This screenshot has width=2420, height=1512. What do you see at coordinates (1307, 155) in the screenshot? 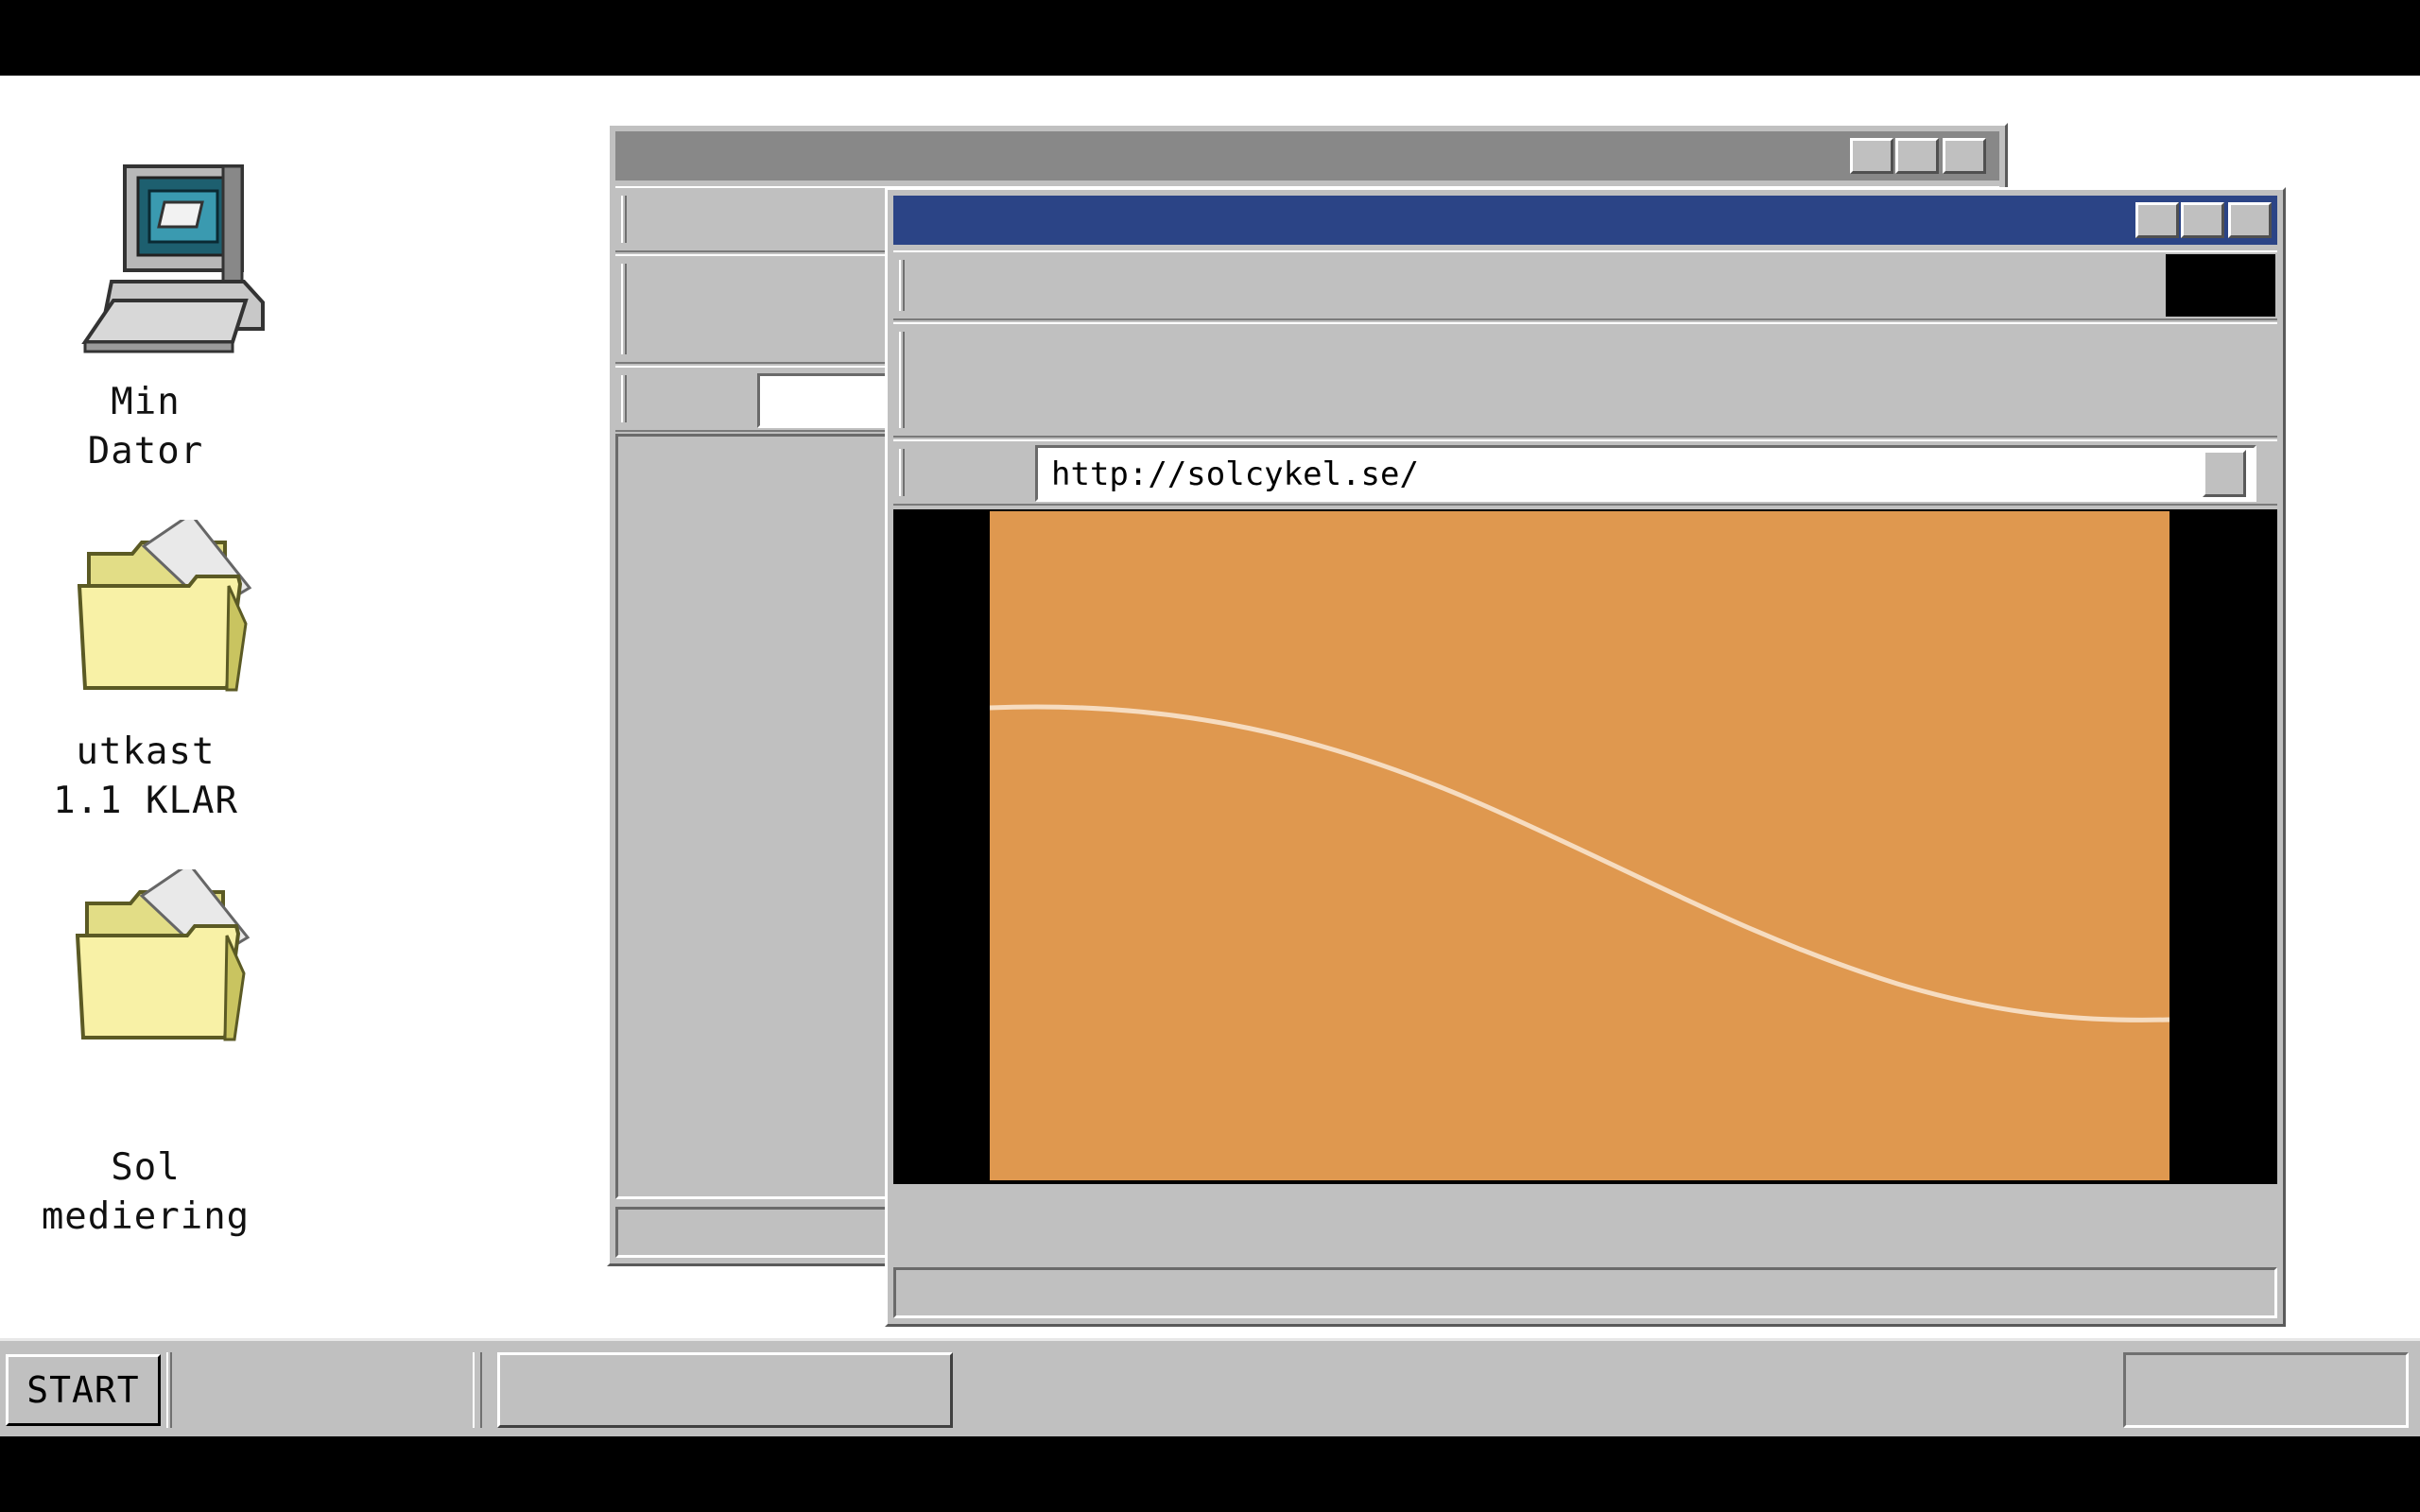
I see `background-window-title-bar` at bounding box center [1307, 155].